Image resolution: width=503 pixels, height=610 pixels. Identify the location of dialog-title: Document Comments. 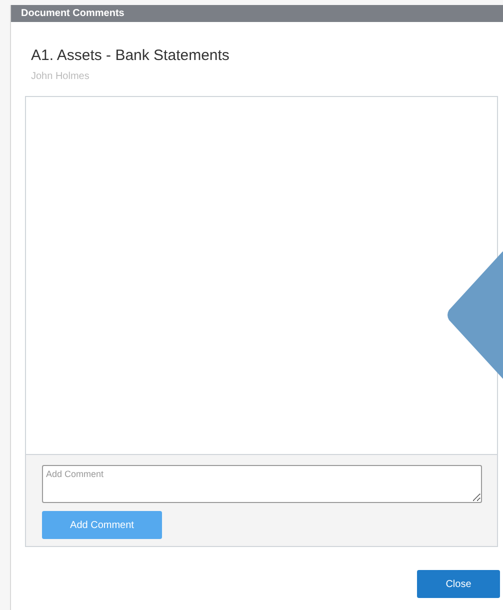
(257, 13).